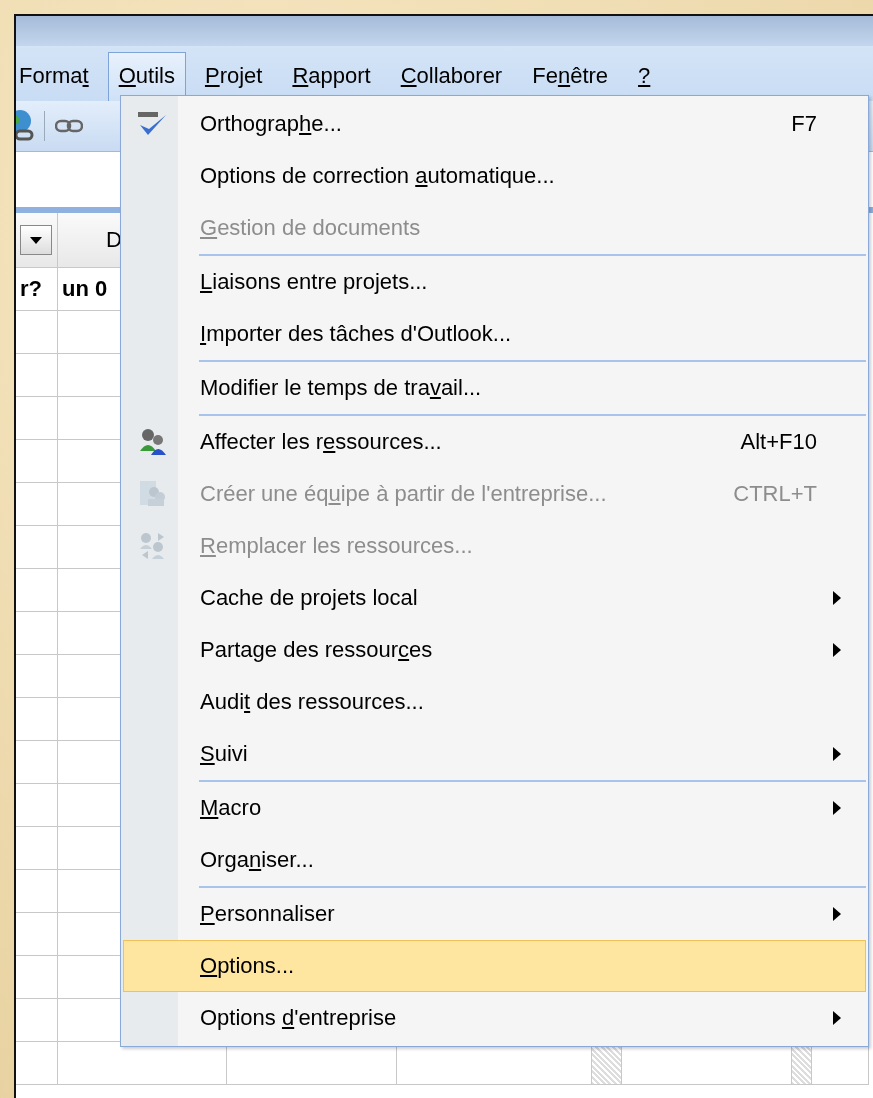 This screenshot has height=1098, width=873. Describe the element at coordinates (153, 442) in the screenshot. I see `people-icon` at that location.